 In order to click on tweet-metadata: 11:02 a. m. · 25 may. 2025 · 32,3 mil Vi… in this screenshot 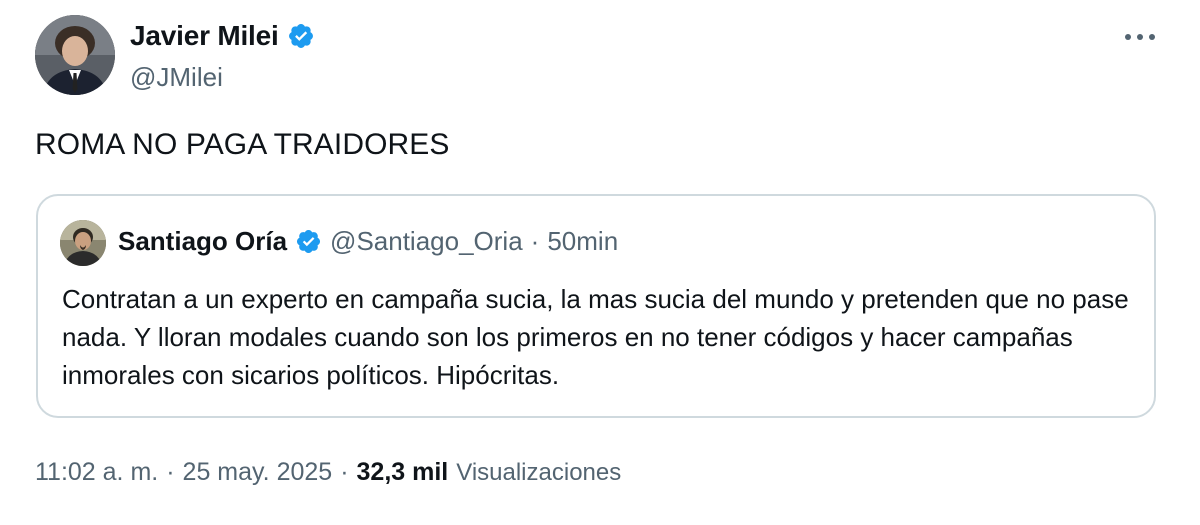, I will do `click(328, 472)`.